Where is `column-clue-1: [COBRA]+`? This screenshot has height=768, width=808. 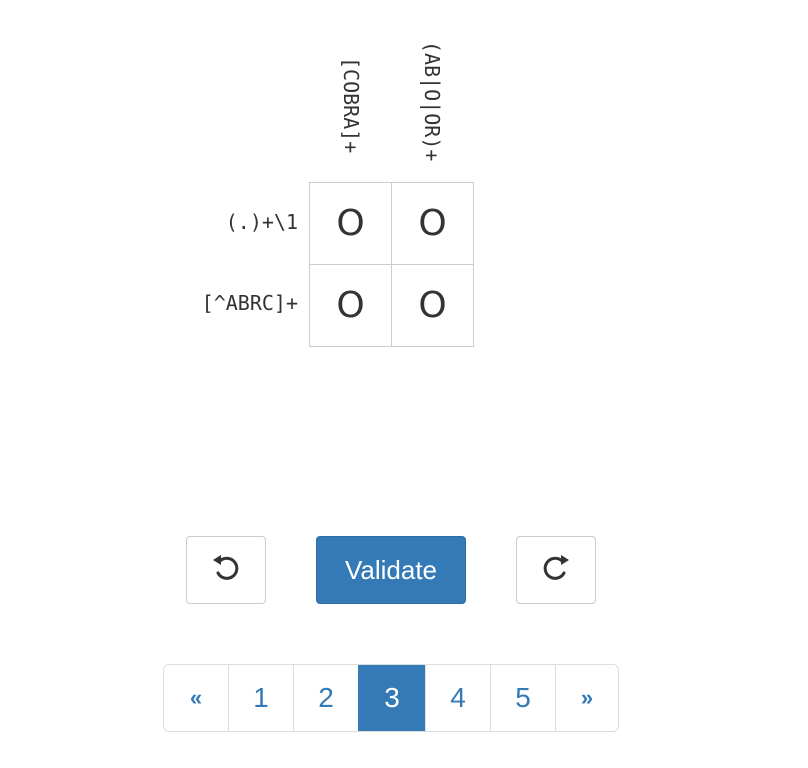
column-clue-1: [COBRA]+ is located at coordinates (351, 105).